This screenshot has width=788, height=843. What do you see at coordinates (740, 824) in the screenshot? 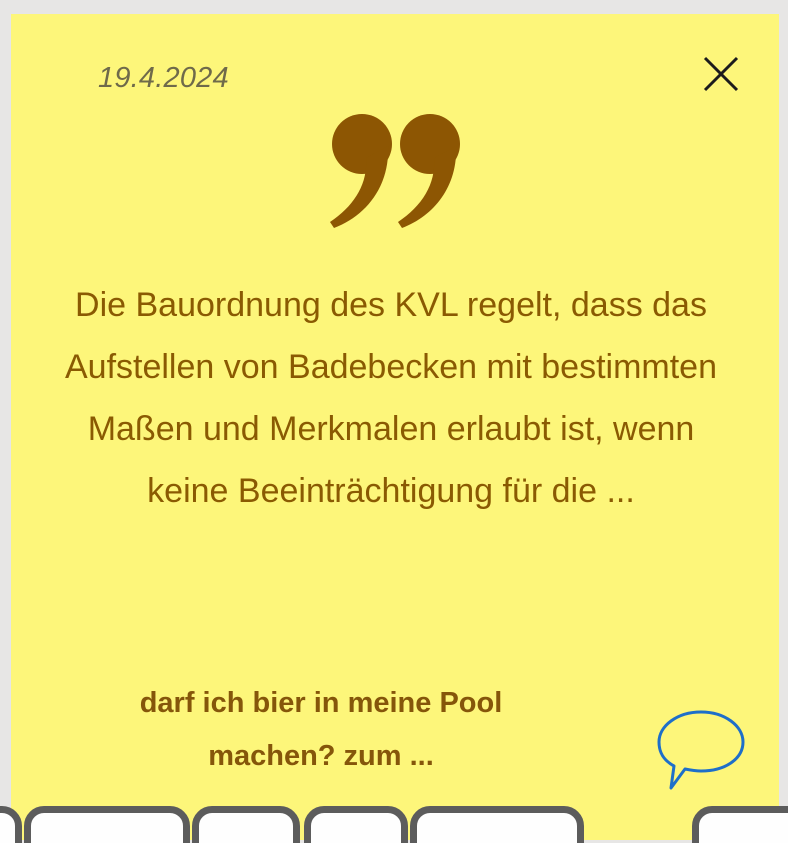
I see `tab-partial-right` at bounding box center [740, 824].